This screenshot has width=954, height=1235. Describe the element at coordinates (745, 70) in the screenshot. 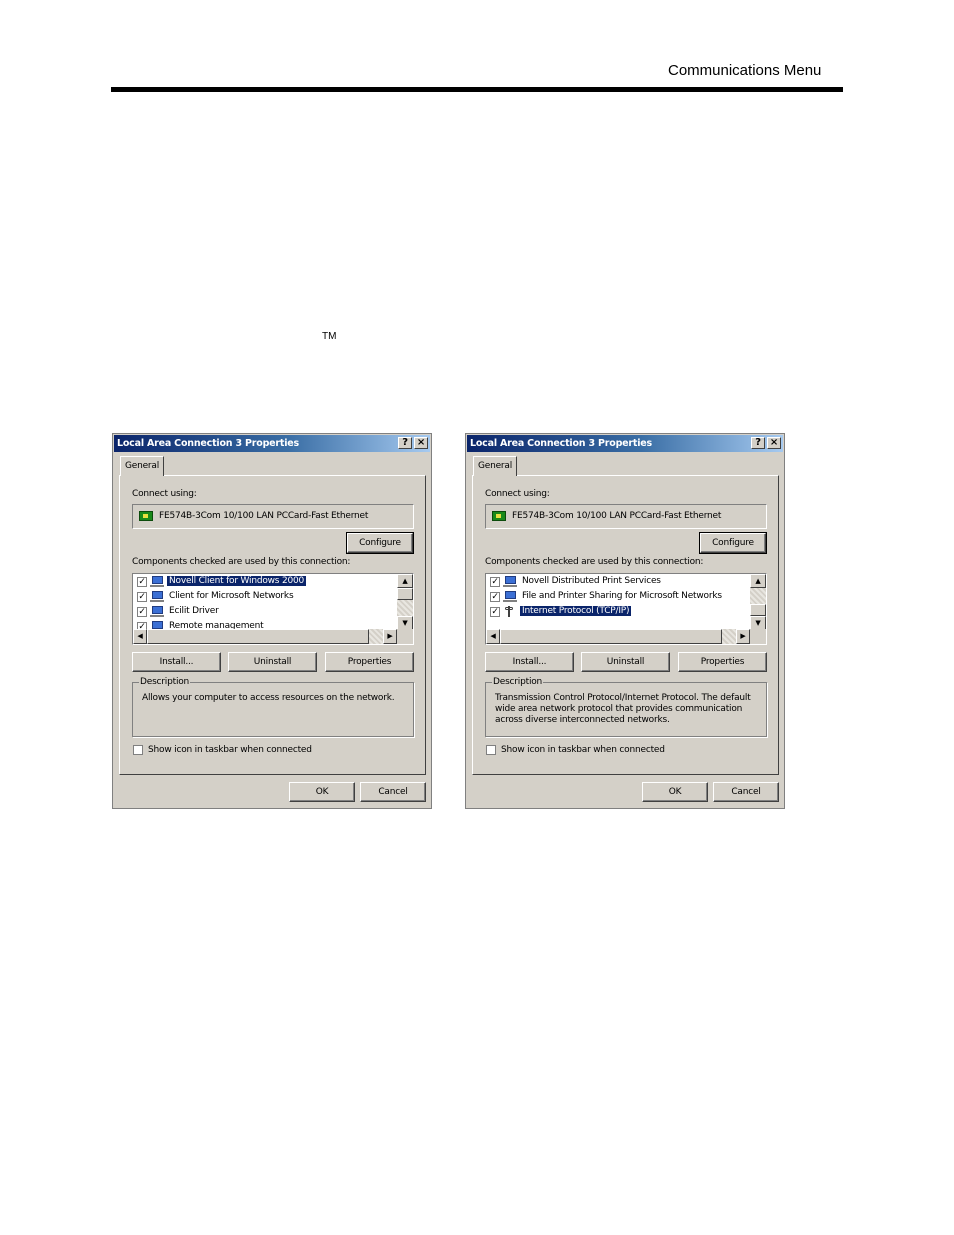

I see `page-header: Communications Menu` at that location.